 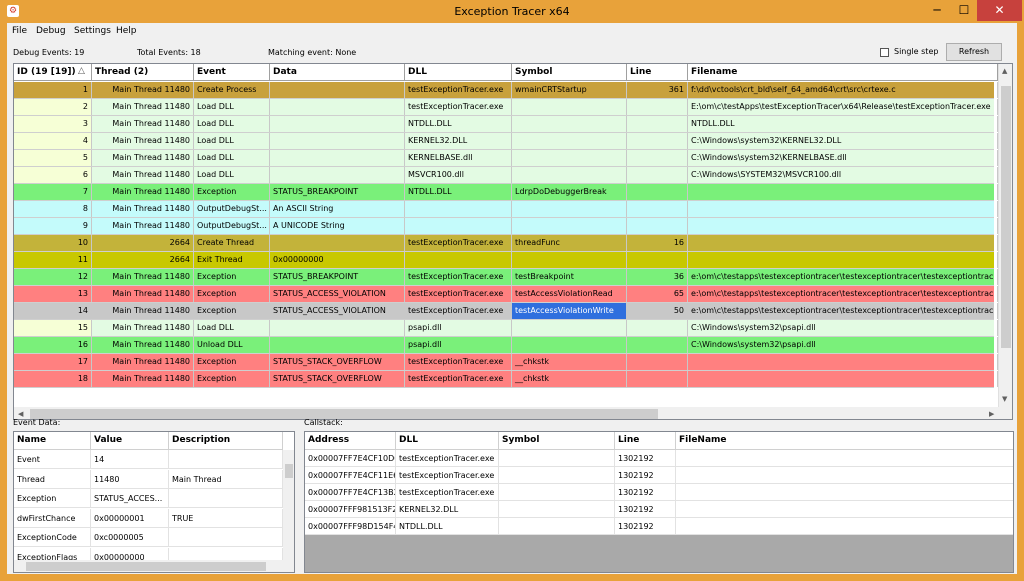 What do you see at coordinates (148, 537) in the screenshot?
I see `event-data-row: ExceptionCode 0xc0000005` at bounding box center [148, 537].